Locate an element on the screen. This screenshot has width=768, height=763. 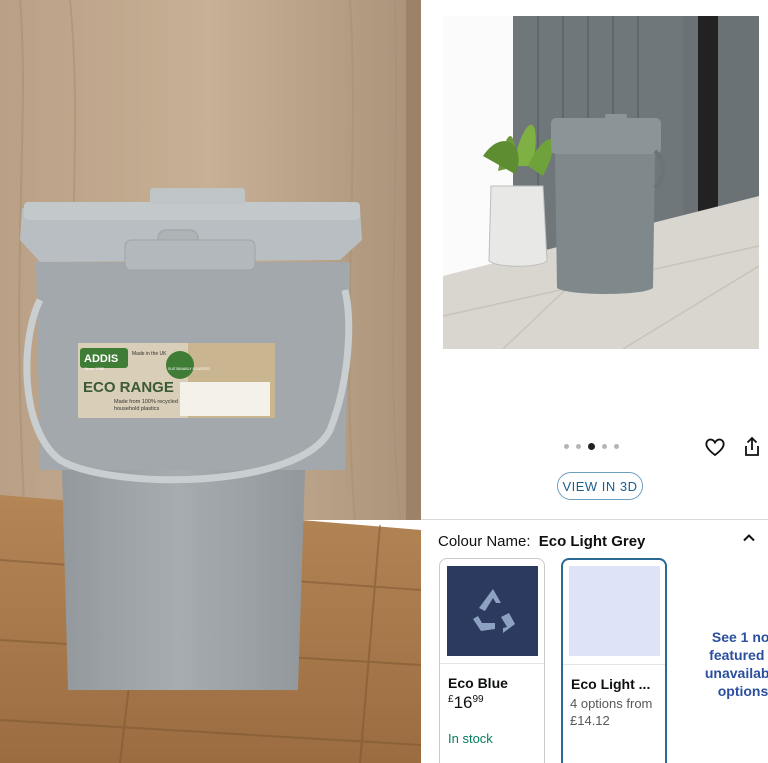
label-brand: ADDIS is located at coordinates (101, 359).